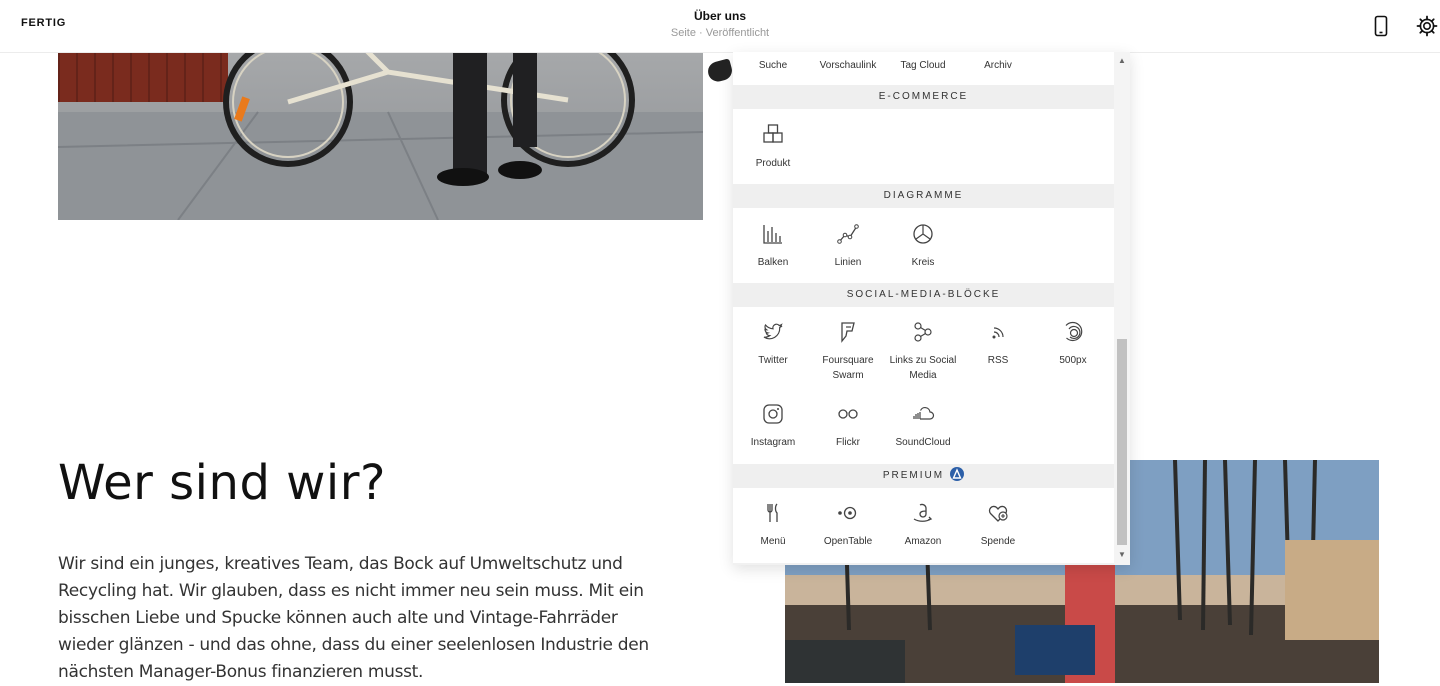 The height and width of the screenshot is (686, 1440). I want to click on block-amazon: Amazon, so click(923, 525).